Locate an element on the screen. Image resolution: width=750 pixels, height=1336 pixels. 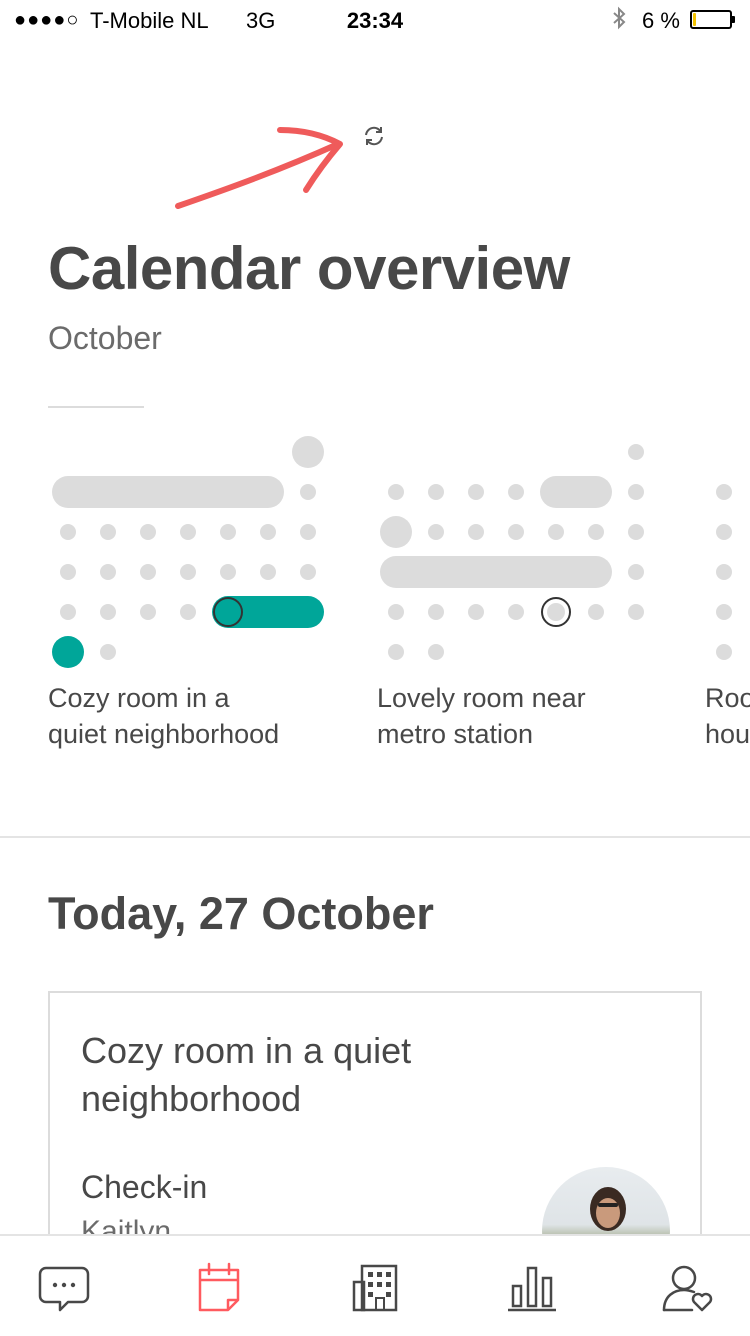
tab-calendar is located at coordinates (220, 1288).